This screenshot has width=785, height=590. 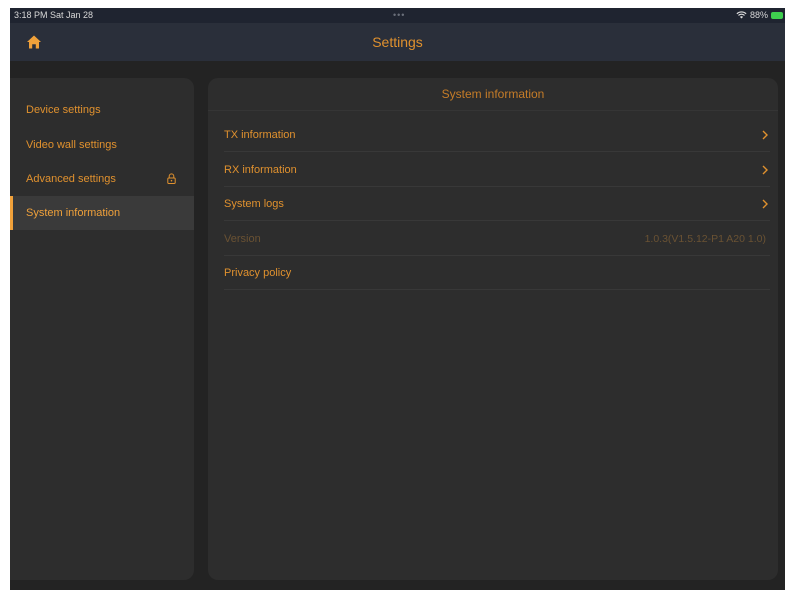 What do you see at coordinates (705, 239) in the screenshot?
I see `version-value: 1.0.3(V1.5.12-P1 A20 1.0)` at bounding box center [705, 239].